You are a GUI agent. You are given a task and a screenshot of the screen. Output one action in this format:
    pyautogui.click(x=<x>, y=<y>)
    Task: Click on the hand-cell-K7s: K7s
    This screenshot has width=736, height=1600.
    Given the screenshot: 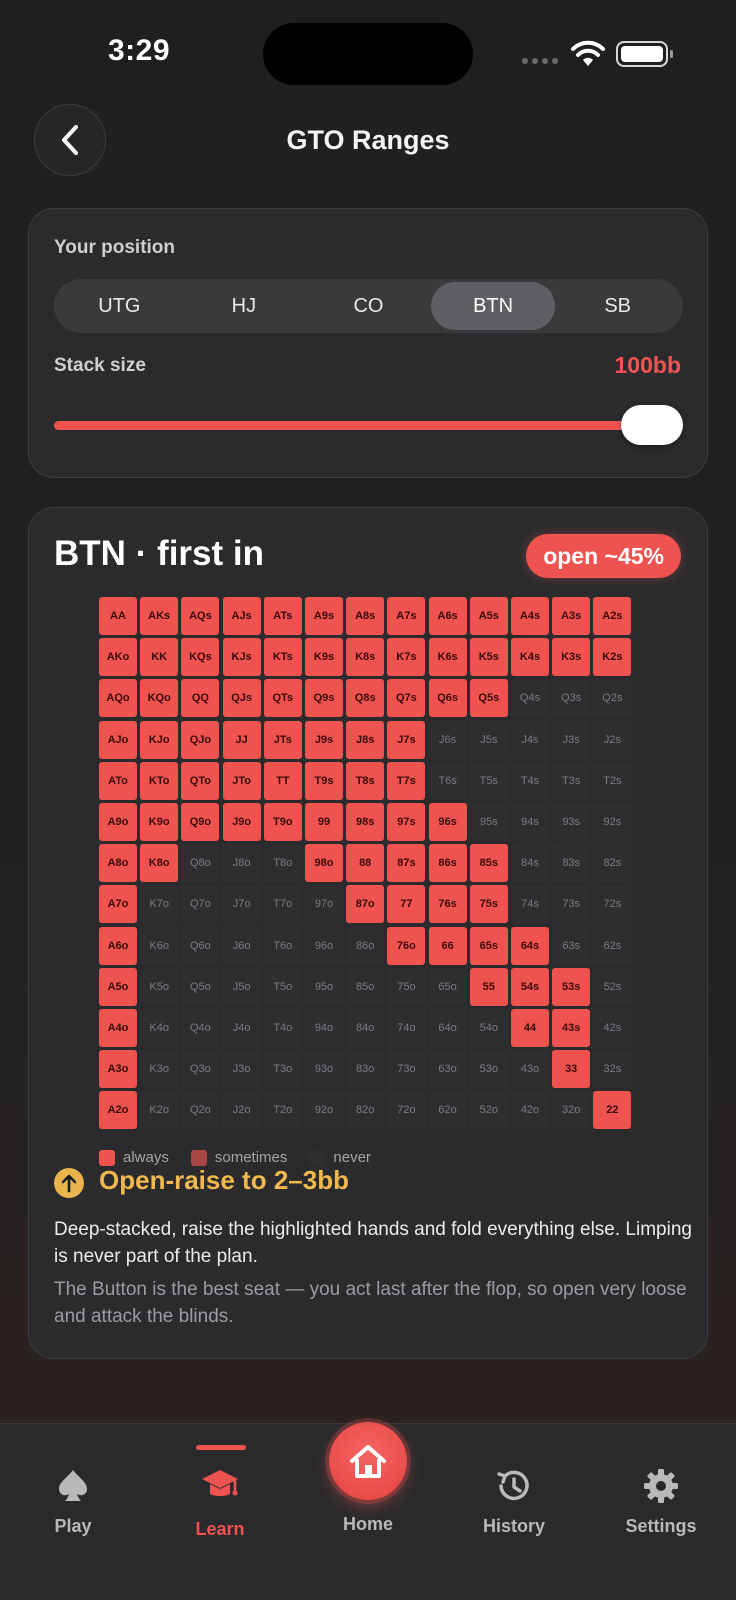 What is the action you would take?
    pyautogui.click(x=406, y=657)
    